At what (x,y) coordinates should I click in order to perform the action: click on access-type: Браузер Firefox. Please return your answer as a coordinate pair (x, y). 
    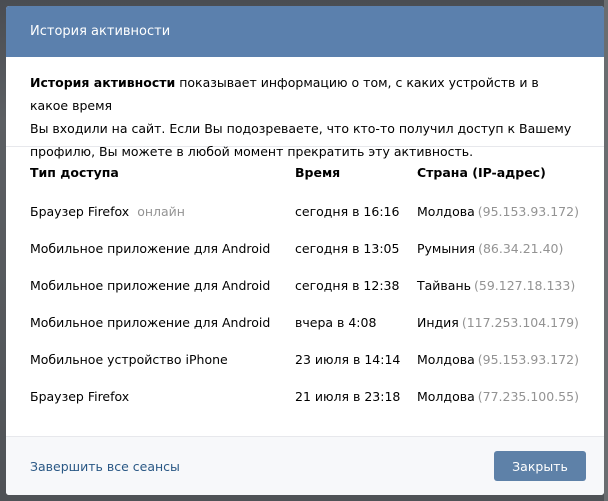
    Looking at the image, I should click on (80, 211).